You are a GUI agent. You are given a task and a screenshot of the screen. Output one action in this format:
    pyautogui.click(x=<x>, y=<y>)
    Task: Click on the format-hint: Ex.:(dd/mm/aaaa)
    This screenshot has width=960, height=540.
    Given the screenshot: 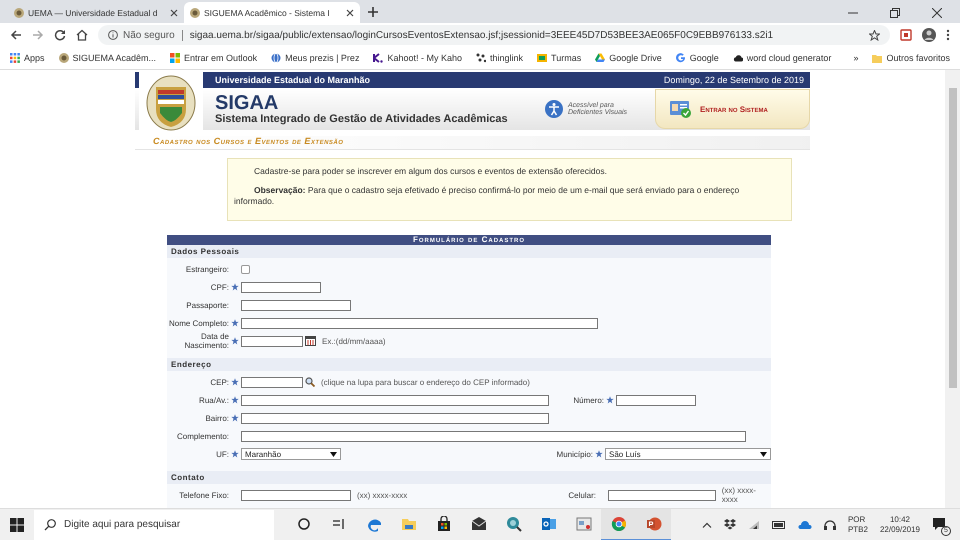 What is the action you would take?
    pyautogui.click(x=354, y=341)
    